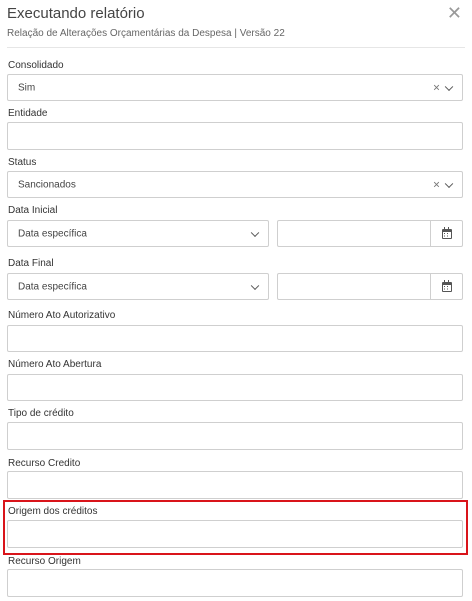 The width and height of the screenshot is (472, 601). What do you see at coordinates (235, 338) in the screenshot?
I see `numero-ato-autorizativo-input` at bounding box center [235, 338].